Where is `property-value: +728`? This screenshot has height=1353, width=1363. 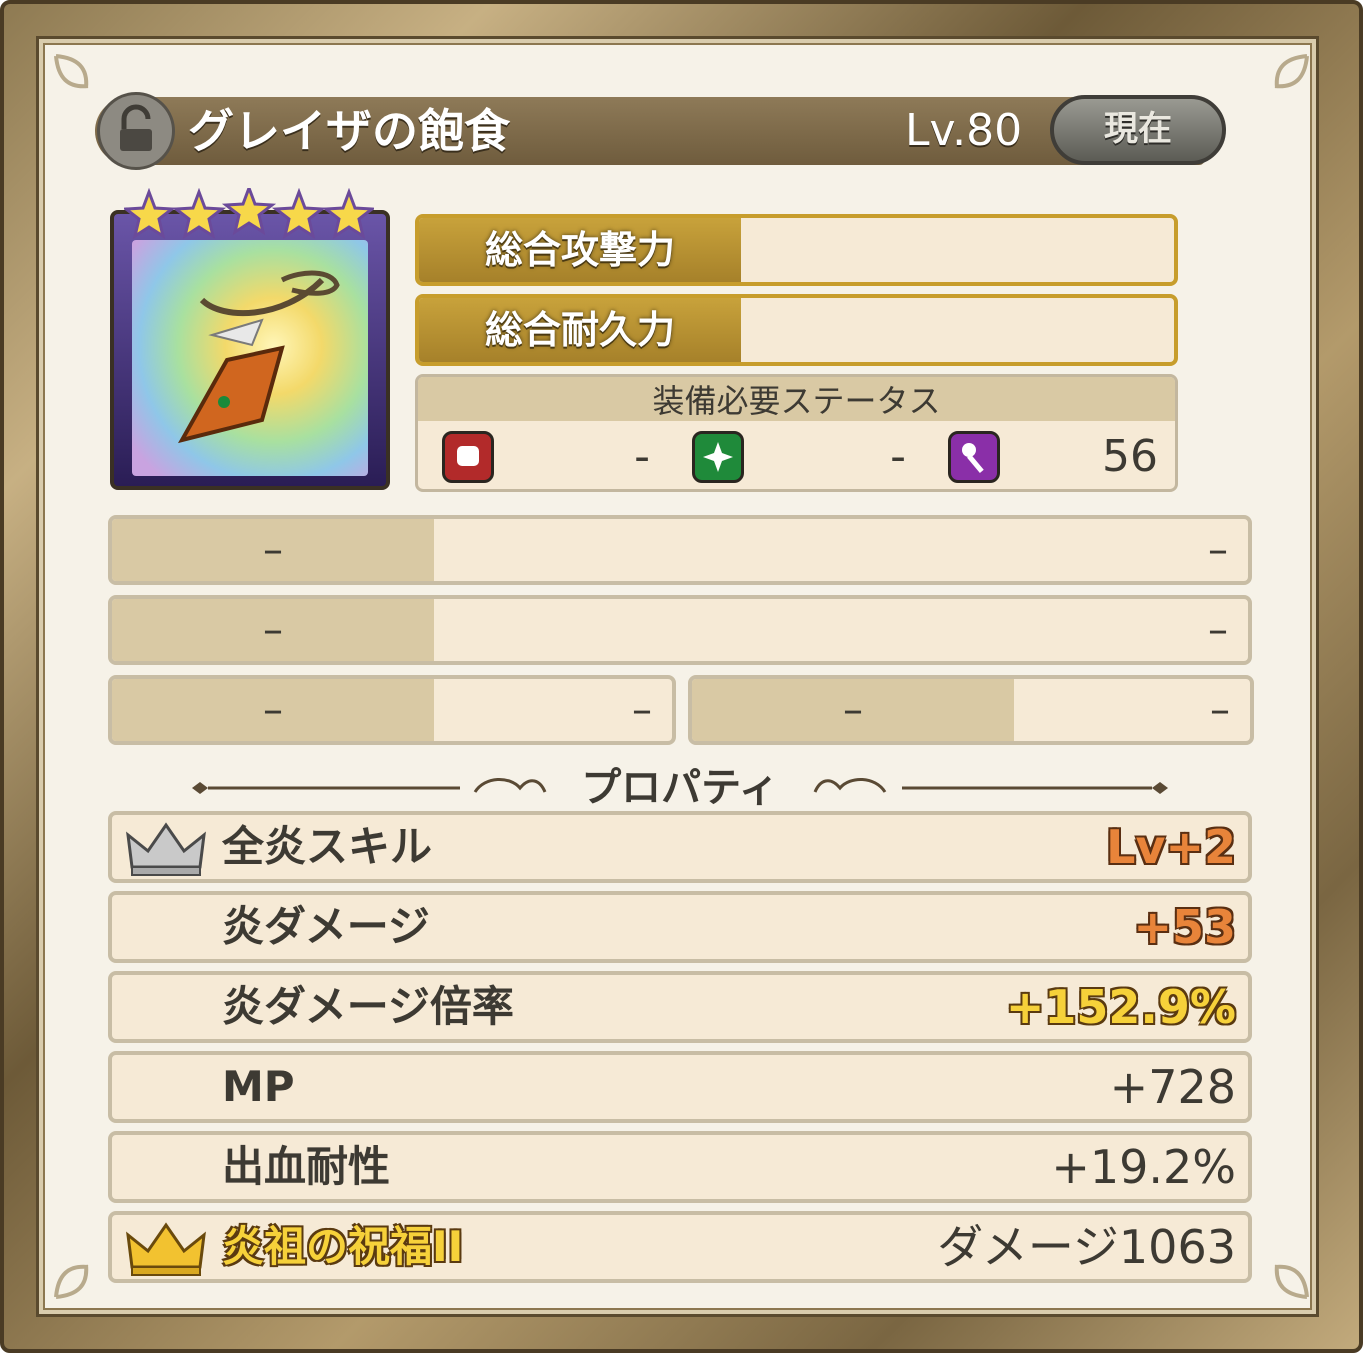 property-value: +728 is located at coordinates (1172, 1087).